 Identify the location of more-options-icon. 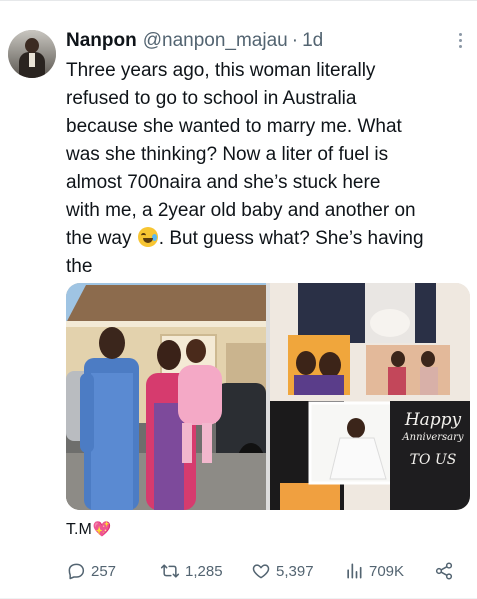
(460, 40).